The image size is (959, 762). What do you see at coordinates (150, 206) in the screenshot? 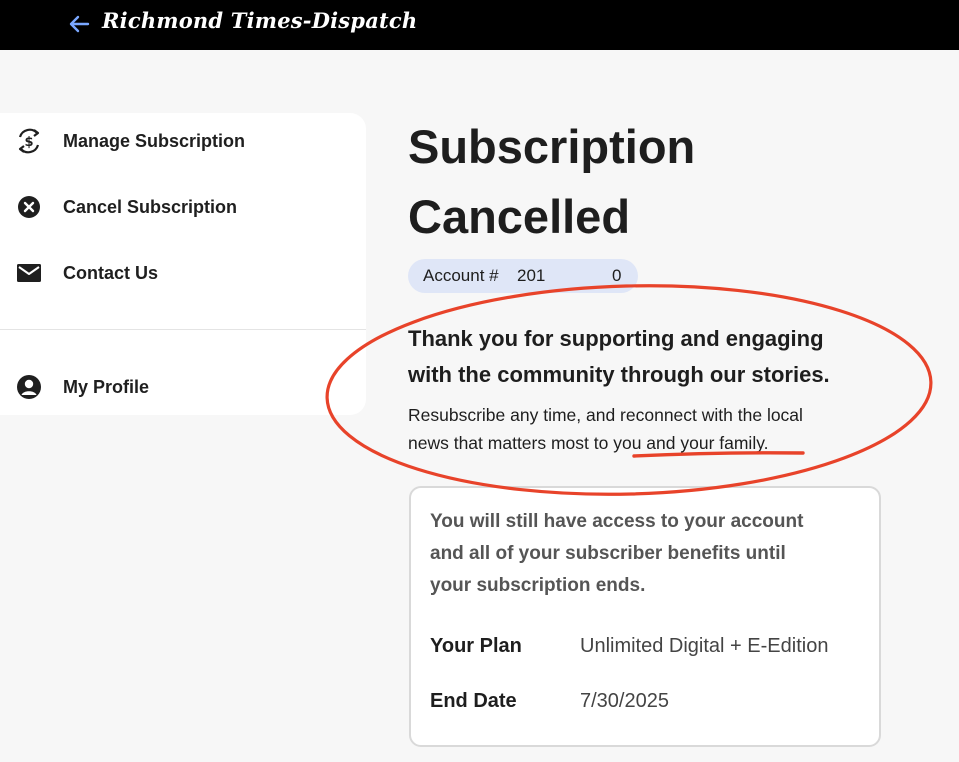
I see `sidebar-item-label: Cancel Subscription` at bounding box center [150, 206].